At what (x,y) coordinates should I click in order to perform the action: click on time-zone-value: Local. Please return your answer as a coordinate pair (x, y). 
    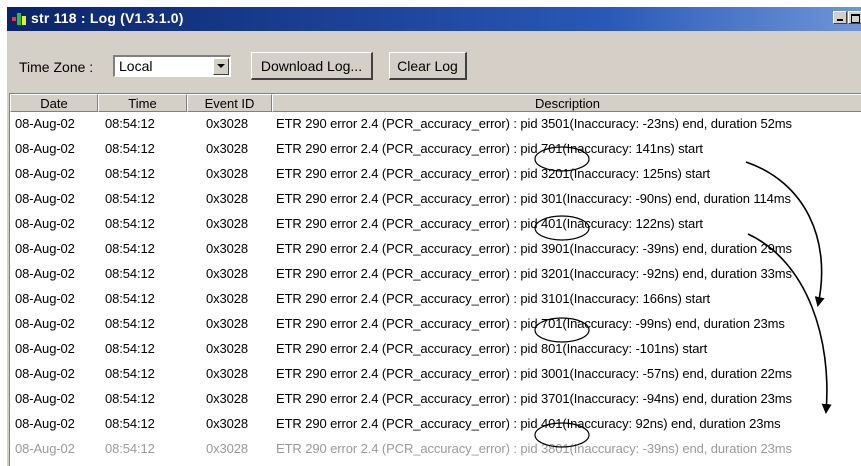
    Looking at the image, I should click on (136, 66).